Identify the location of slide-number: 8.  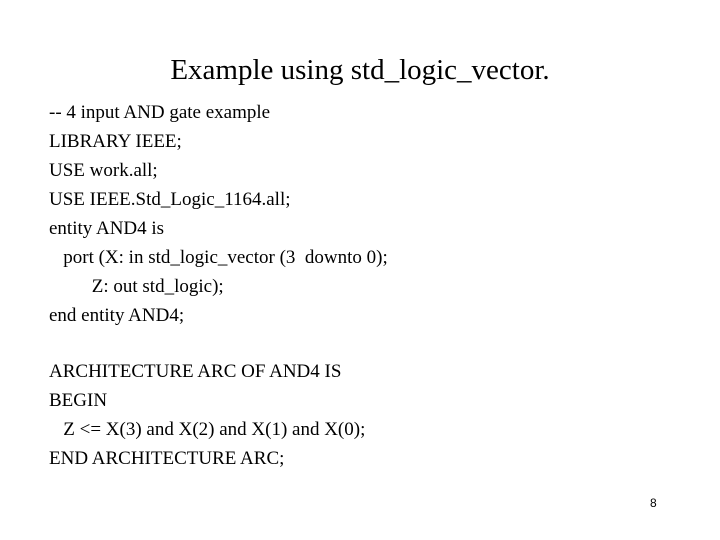
(653, 503).